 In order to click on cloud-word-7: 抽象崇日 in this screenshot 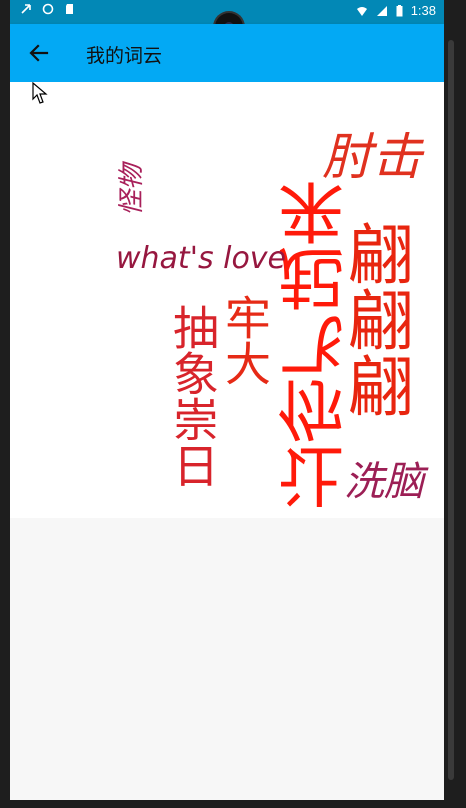, I will do `click(193, 396)`.